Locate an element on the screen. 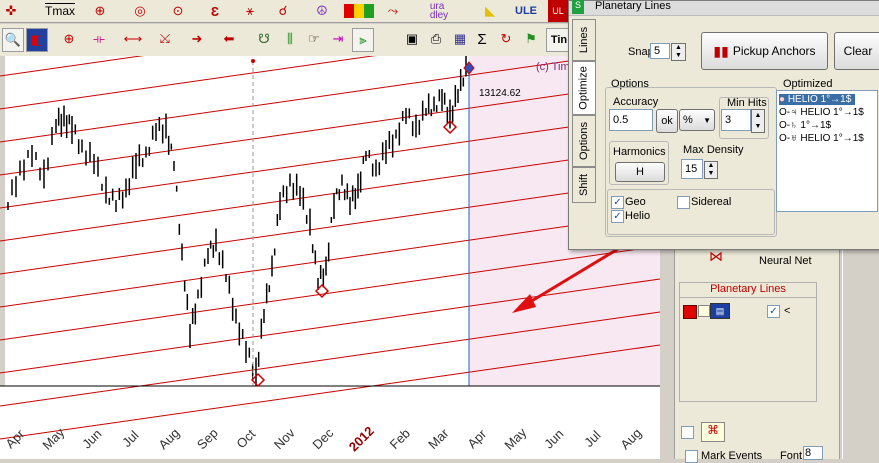 The height and width of the screenshot is (463, 879). triangle-icon: ◣ is located at coordinates (490, 11).